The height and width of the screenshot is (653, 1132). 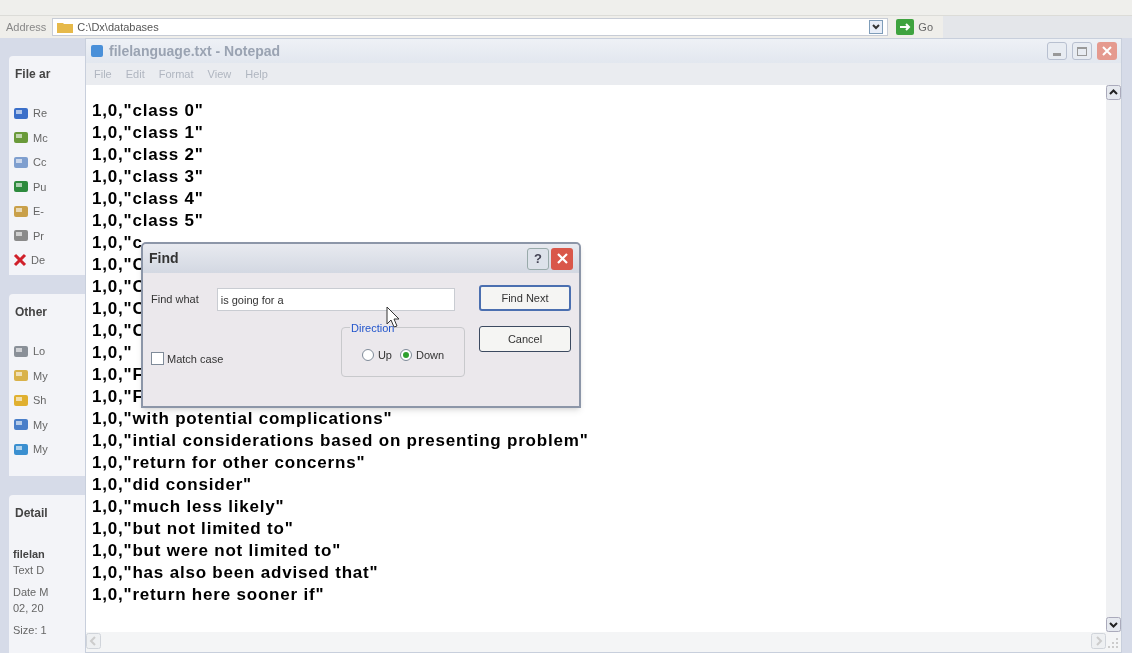 I want to click on vertical-scrollbar, so click(x=1113, y=358).